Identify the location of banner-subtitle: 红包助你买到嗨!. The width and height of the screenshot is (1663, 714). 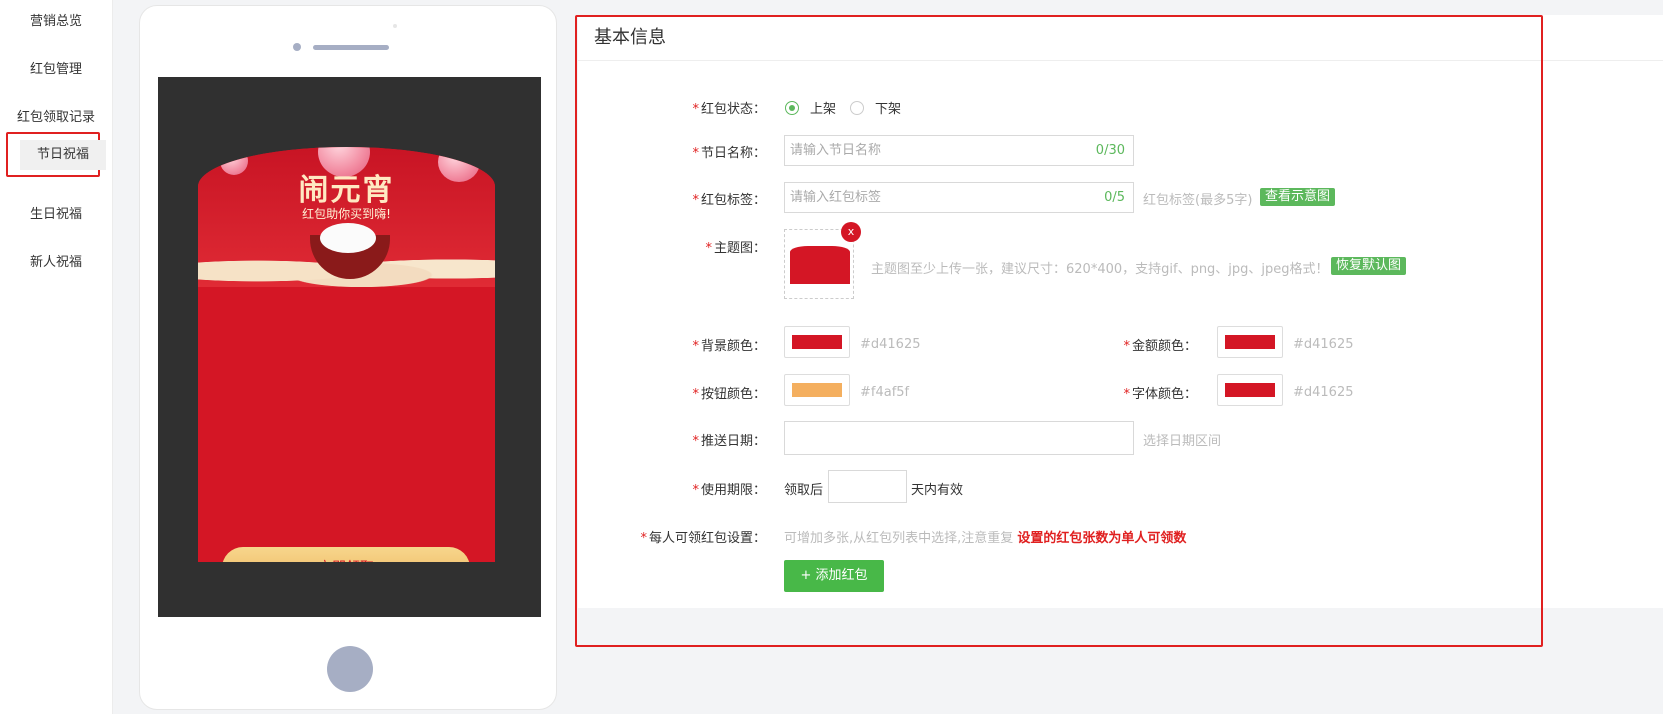
(346, 214).